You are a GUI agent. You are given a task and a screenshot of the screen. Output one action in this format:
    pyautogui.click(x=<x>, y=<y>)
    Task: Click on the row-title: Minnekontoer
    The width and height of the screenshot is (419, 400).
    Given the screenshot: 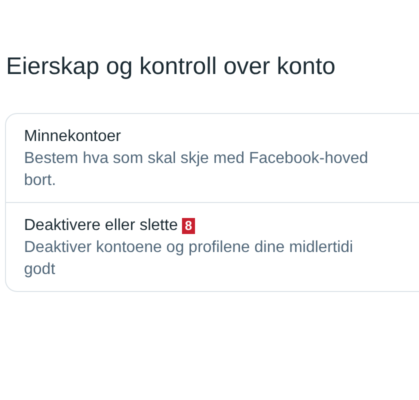 What is the action you would take?
    pyautogui.click(x=72, y=137)
    